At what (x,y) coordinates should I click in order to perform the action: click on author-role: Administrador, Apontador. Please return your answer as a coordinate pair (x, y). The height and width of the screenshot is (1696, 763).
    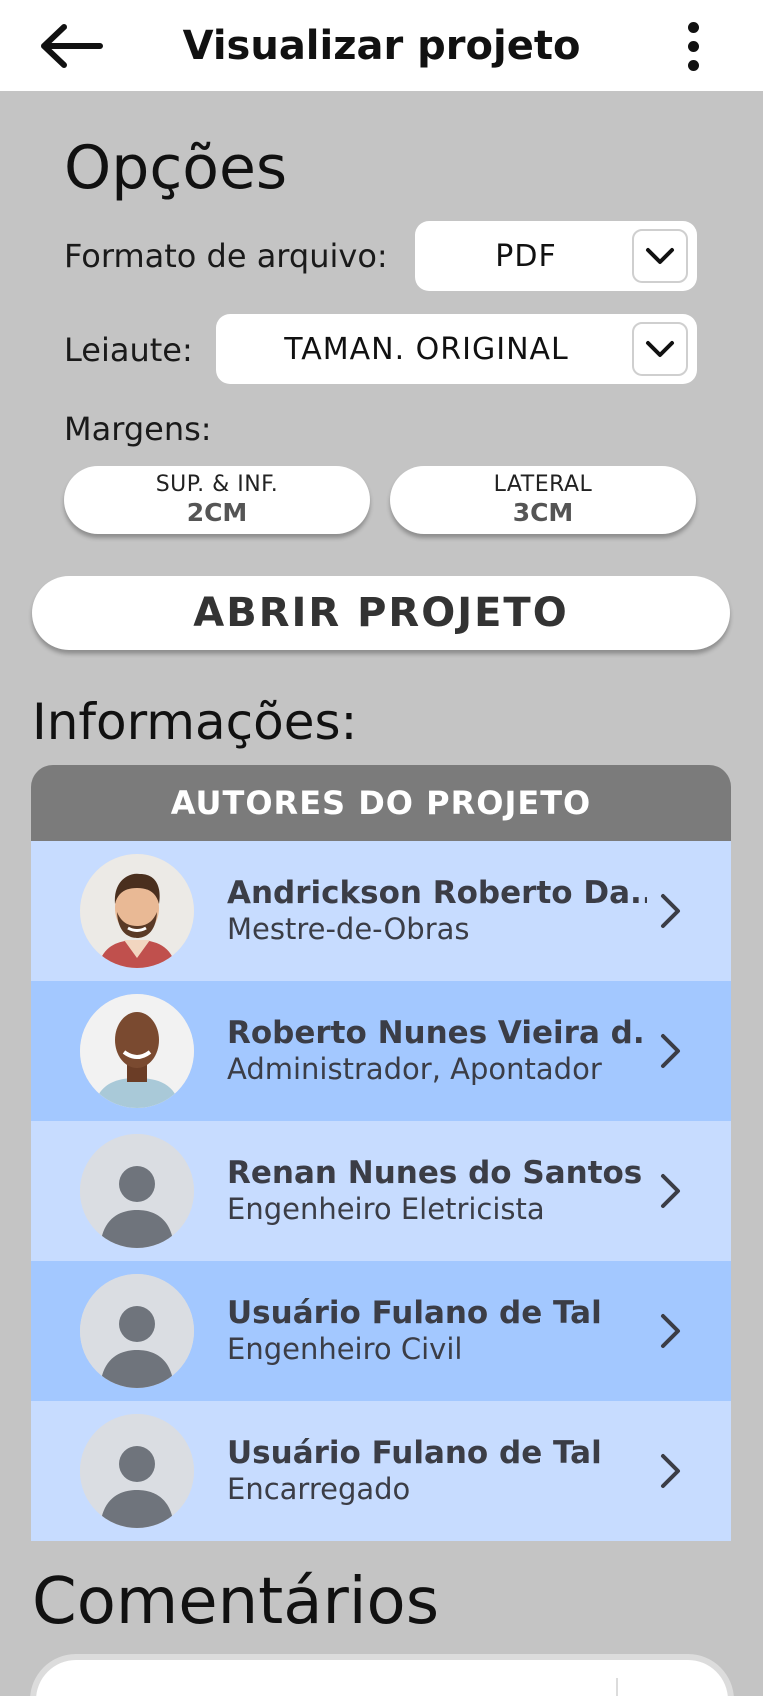
    Looking at the image, I should click on (414, 1069).